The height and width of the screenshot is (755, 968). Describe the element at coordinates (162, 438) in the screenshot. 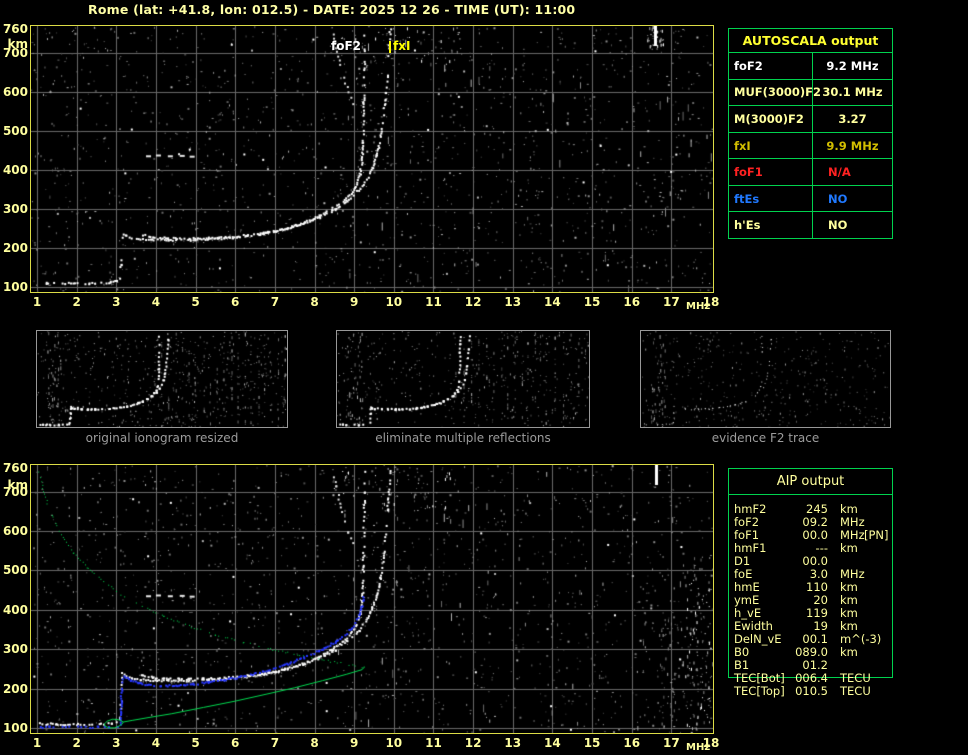

I see `thumbnail-caption-original: original ionogram resized` at that location.